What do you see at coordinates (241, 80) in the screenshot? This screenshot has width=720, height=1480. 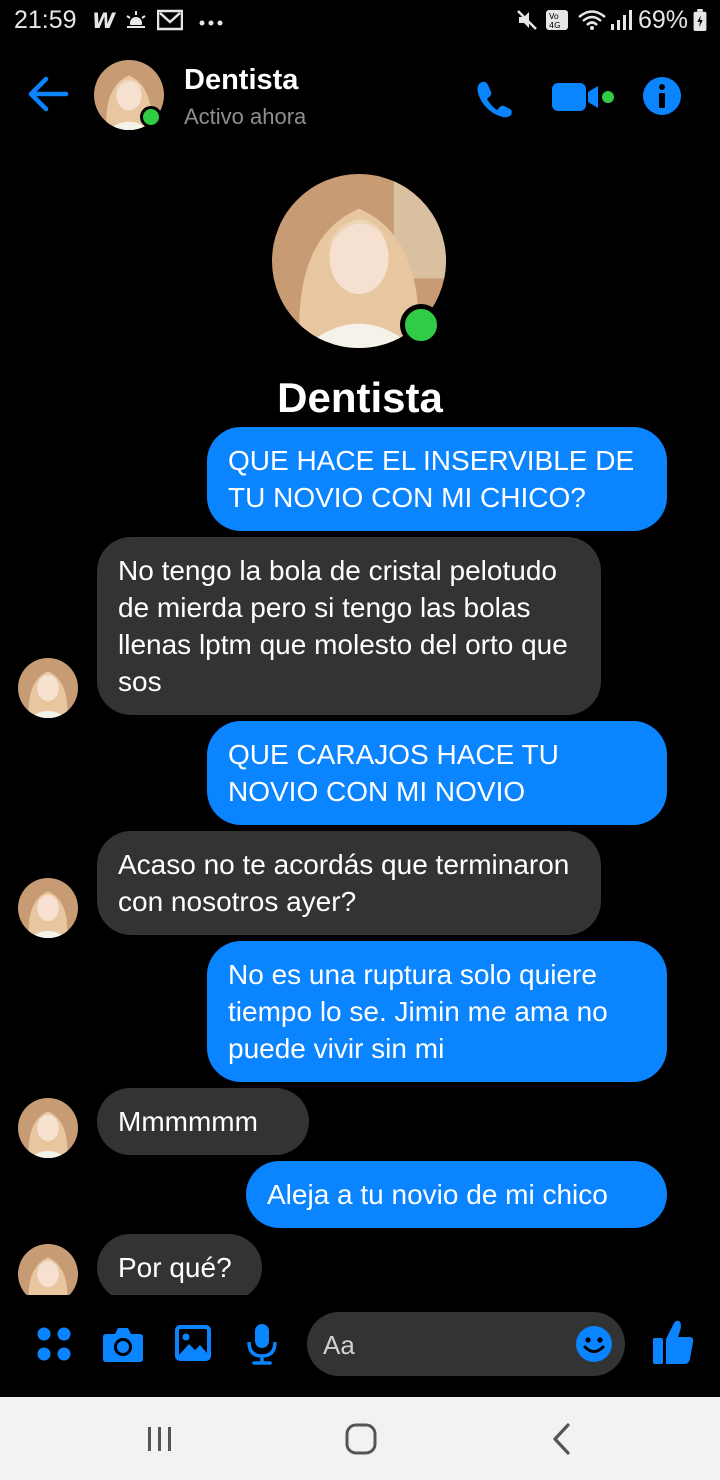 I see `contact-name: Dentista` at bounding box center [241, 80].